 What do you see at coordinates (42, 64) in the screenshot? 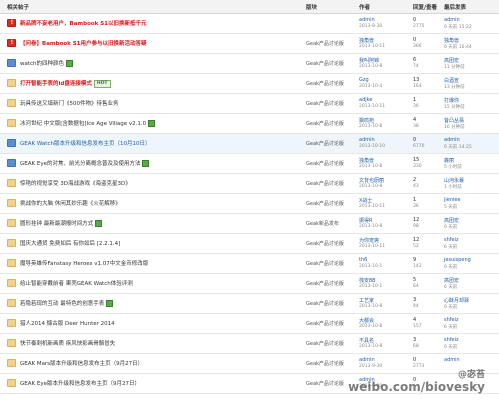
I see `thread-title: watch的四种颜色` at bounding box center [42, 64].